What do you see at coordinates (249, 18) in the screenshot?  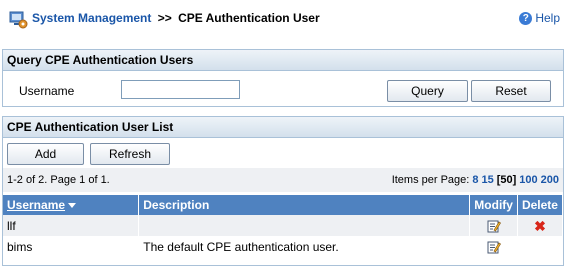 I see `page-title: CPE Authentication User` at bounding box center [249, 18].